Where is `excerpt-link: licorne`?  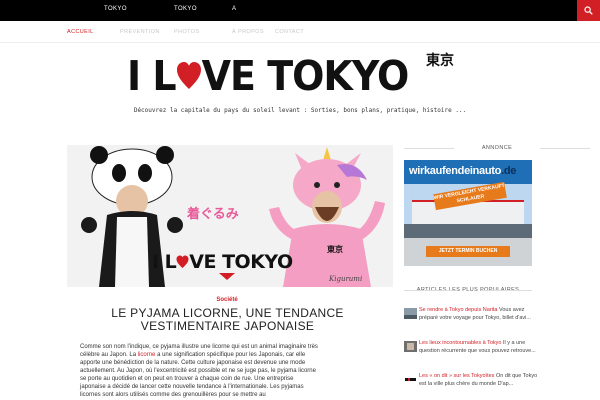 excerpt-link: licorne is located at coordinates (147, 355).